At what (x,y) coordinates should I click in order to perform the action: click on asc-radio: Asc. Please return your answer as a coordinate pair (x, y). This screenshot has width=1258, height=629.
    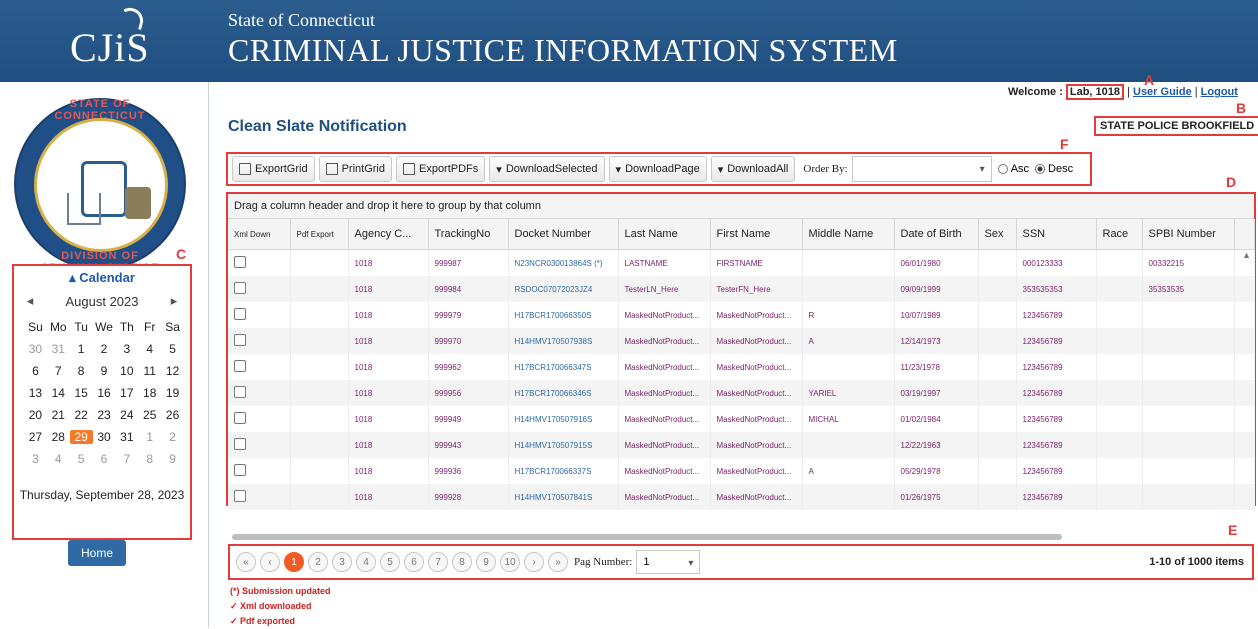
    Looking at the image, I should click on (1013, 169).